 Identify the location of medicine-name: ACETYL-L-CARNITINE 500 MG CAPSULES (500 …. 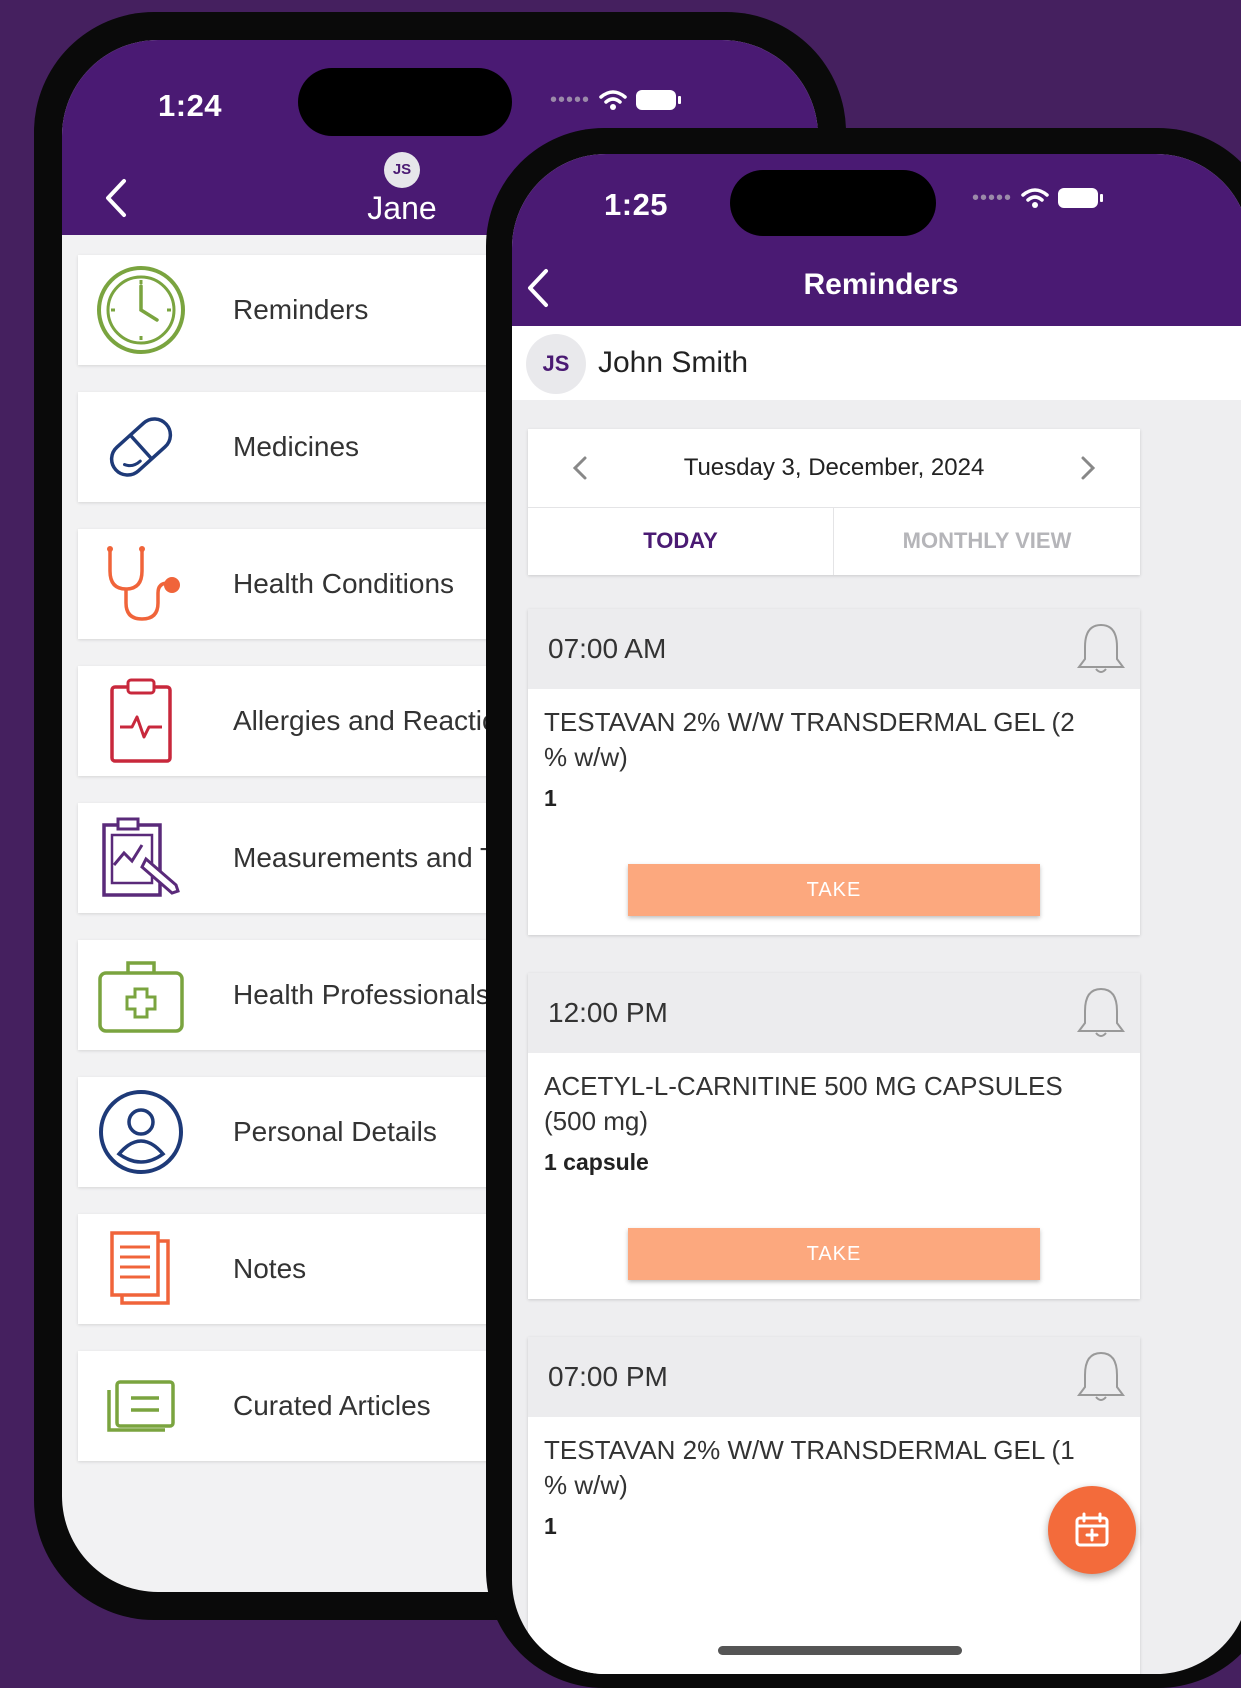
(803, 1103).